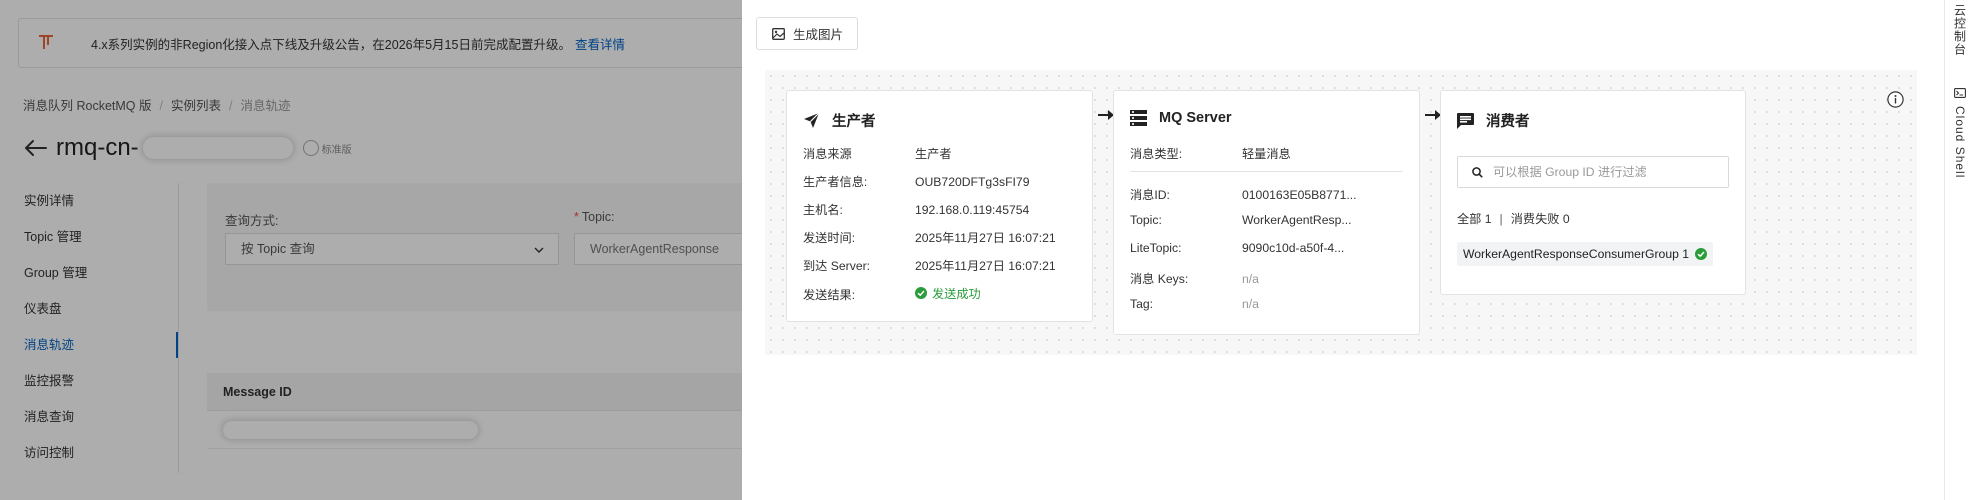 This screenshot has height=500, width=1974. I want to click on producer-source-value: 生产者, so click(933, 154).